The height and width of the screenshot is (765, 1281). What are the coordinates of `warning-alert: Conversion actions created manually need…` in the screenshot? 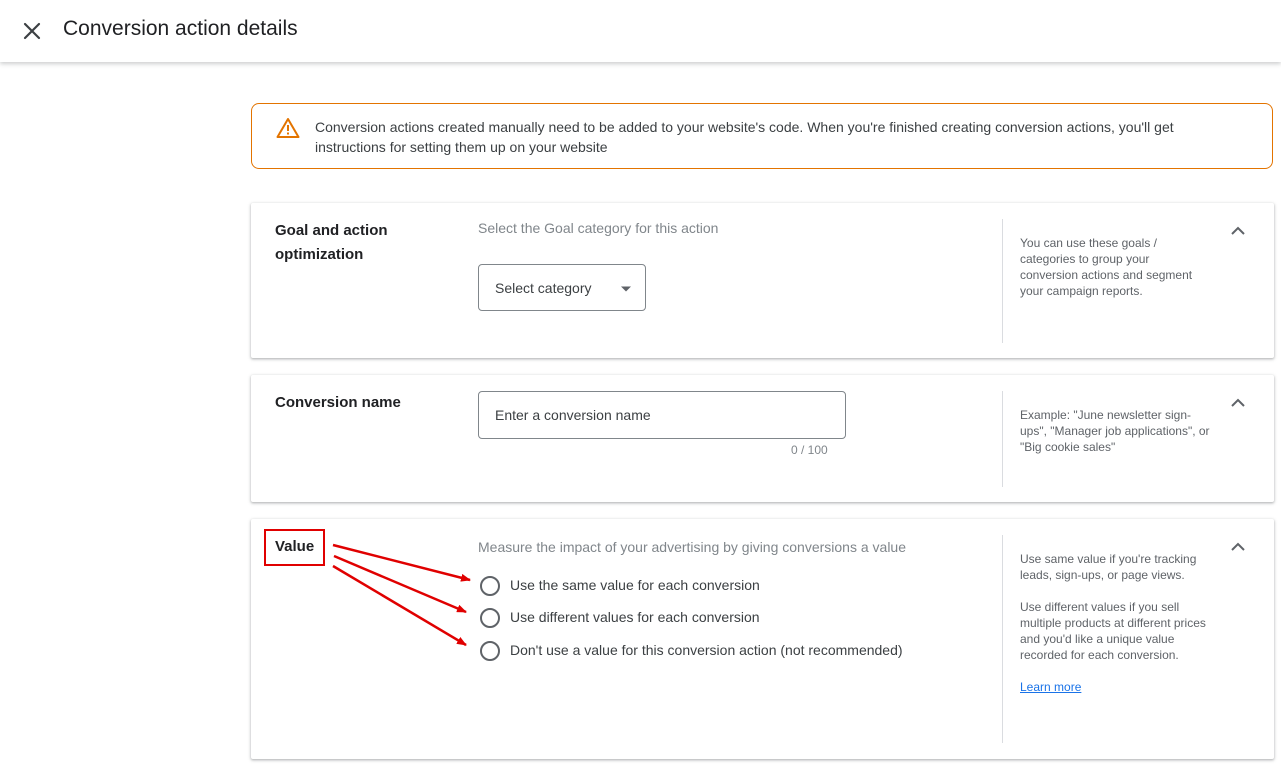 It's located at (762, 136).